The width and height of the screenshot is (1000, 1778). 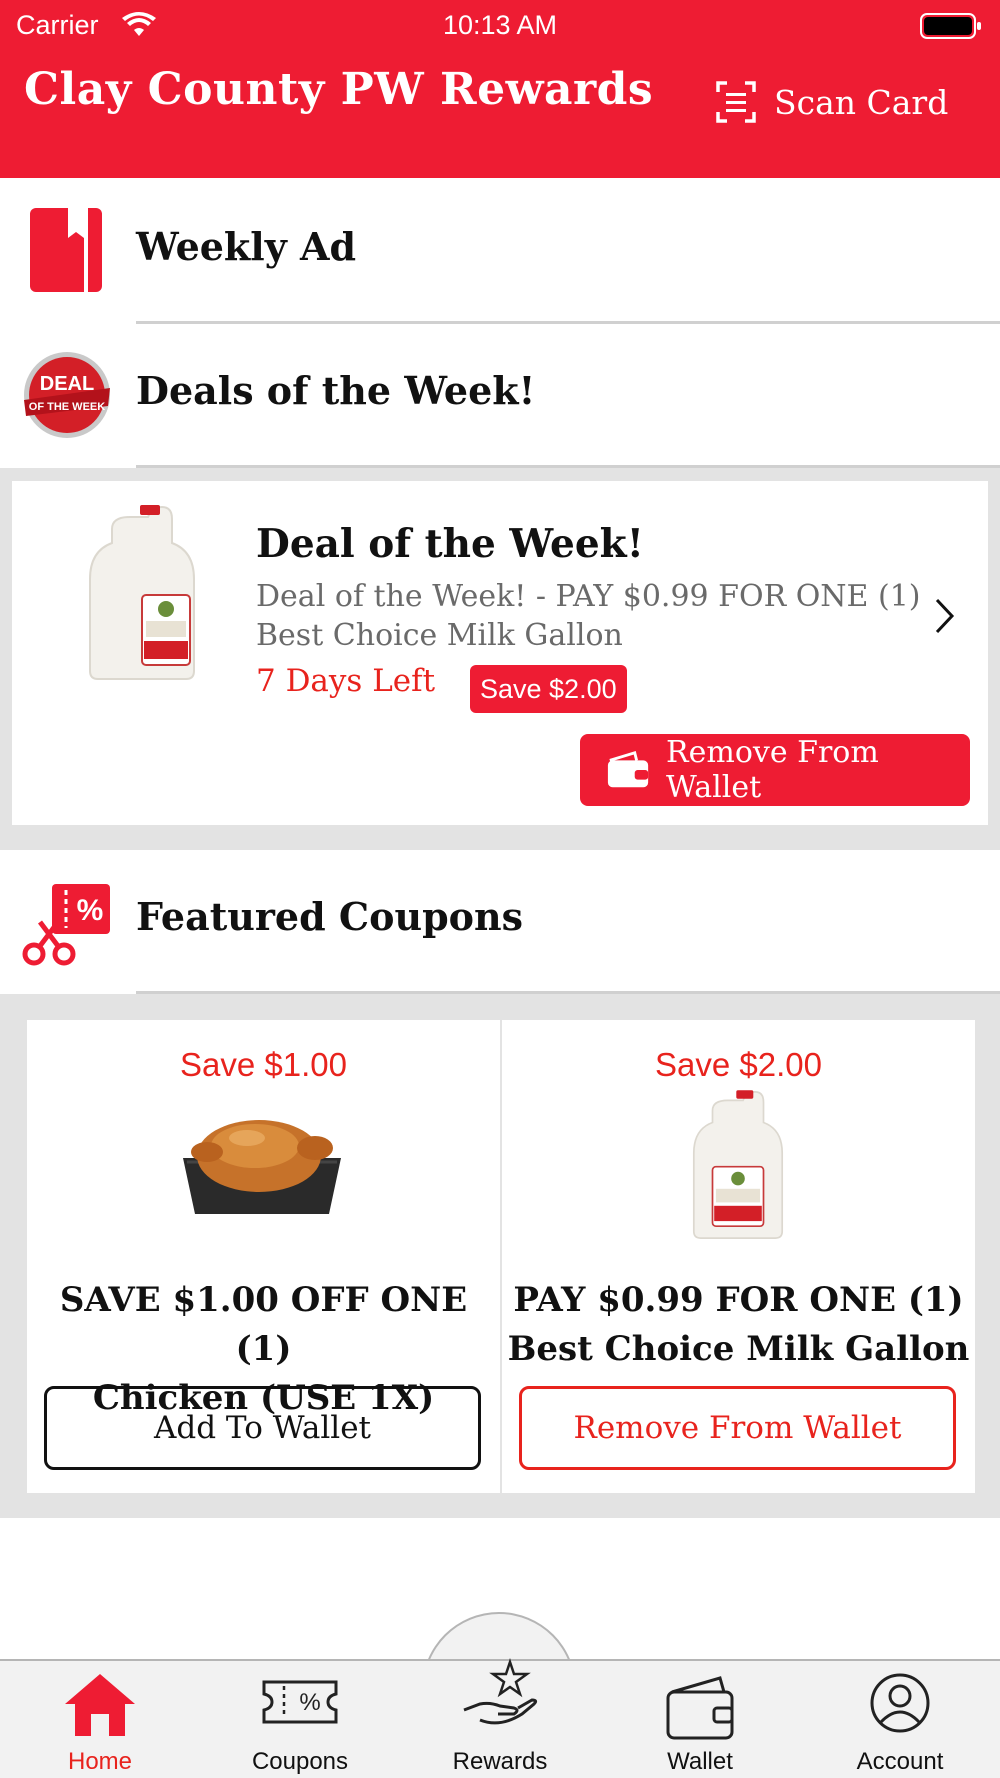 I want to click on add-to-wallet-button: Add To Wallet, so click(x=262, y=1428).